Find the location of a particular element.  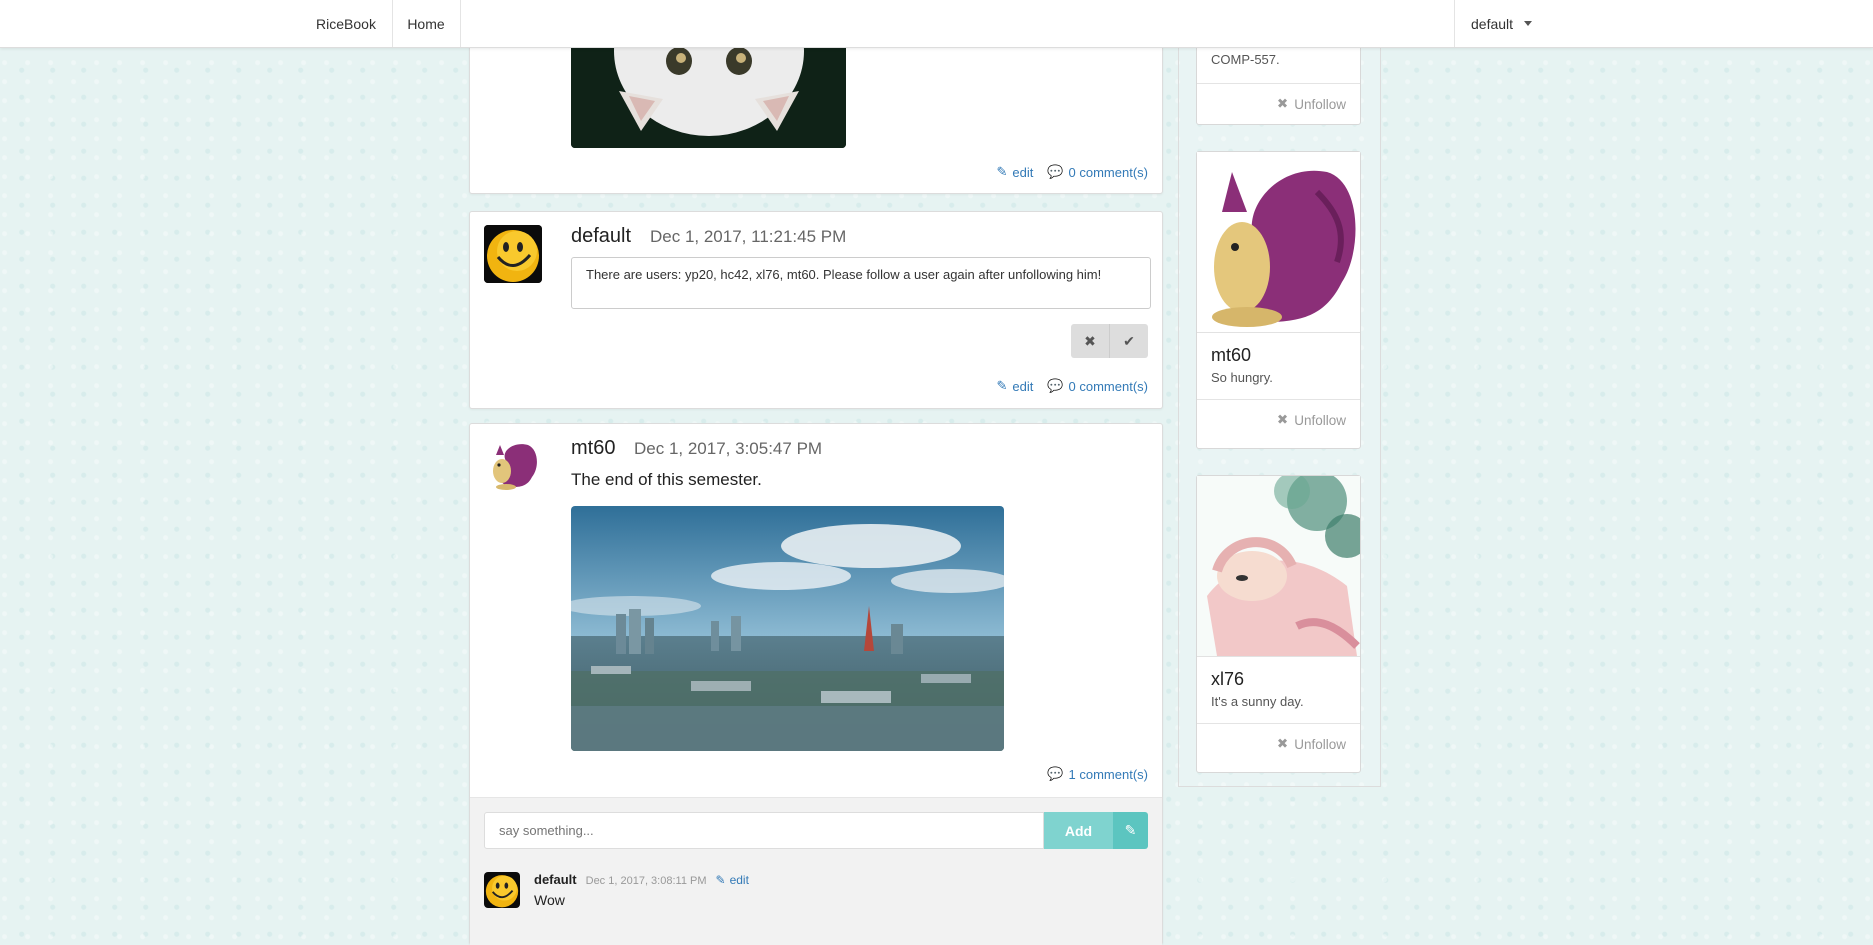

comment-input is located at coordinates (764, 830).